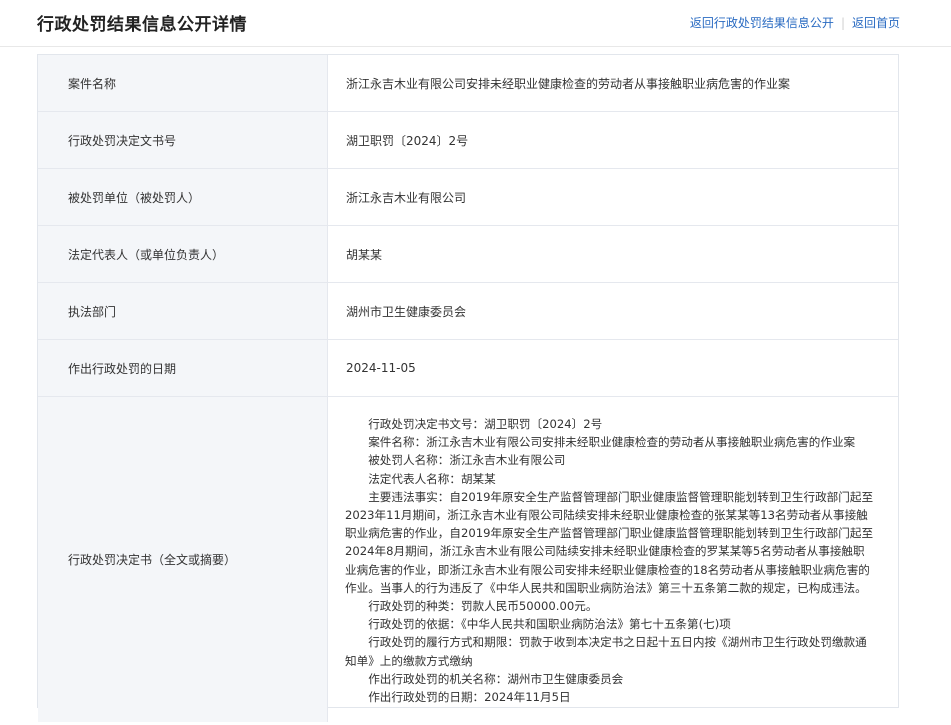 The image size is (951, 725). What do you see at coordinates (183, 140) in the screenshot?
I see `field-label-document-number: 行政处罚决定文书号` at bounding box center [183, 140].